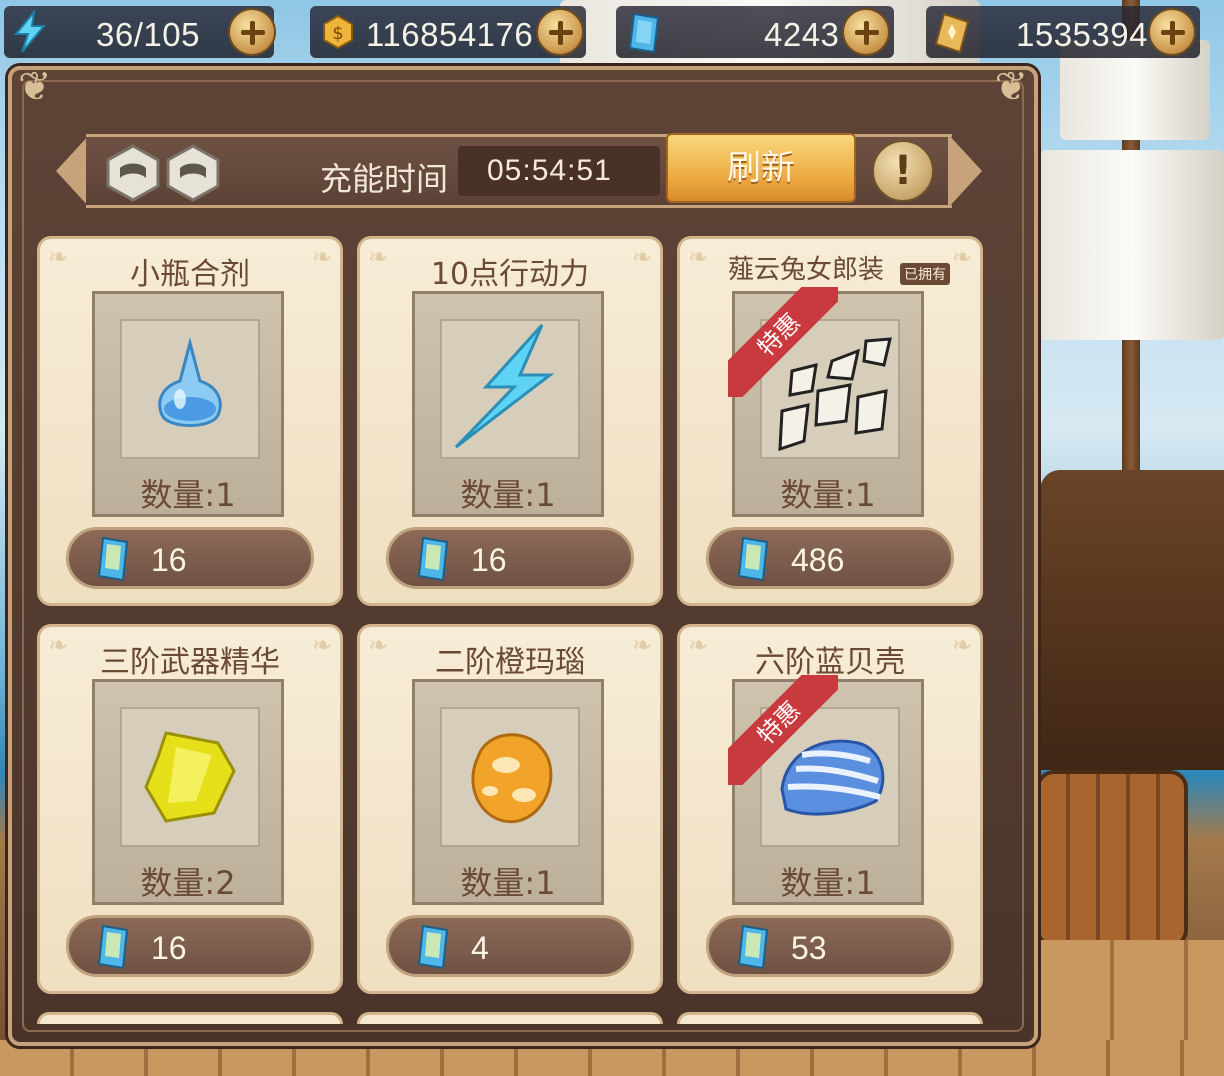 The image size is (1224, 1076). What do you see at coordinates (903, 171) in the screenshot?
I see `info-button: !` at bounding box center [903, 171].